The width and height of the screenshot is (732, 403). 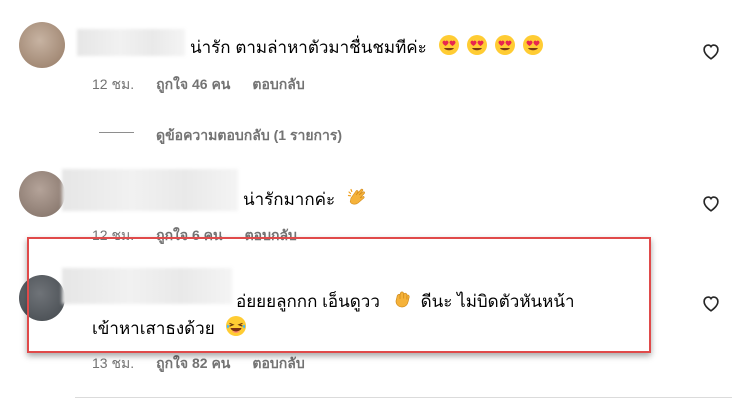 I want to click on comment-meta: 13 ชม. ถูกใจ 82 คน ตอบกลับ, so click(x=209, y=364).